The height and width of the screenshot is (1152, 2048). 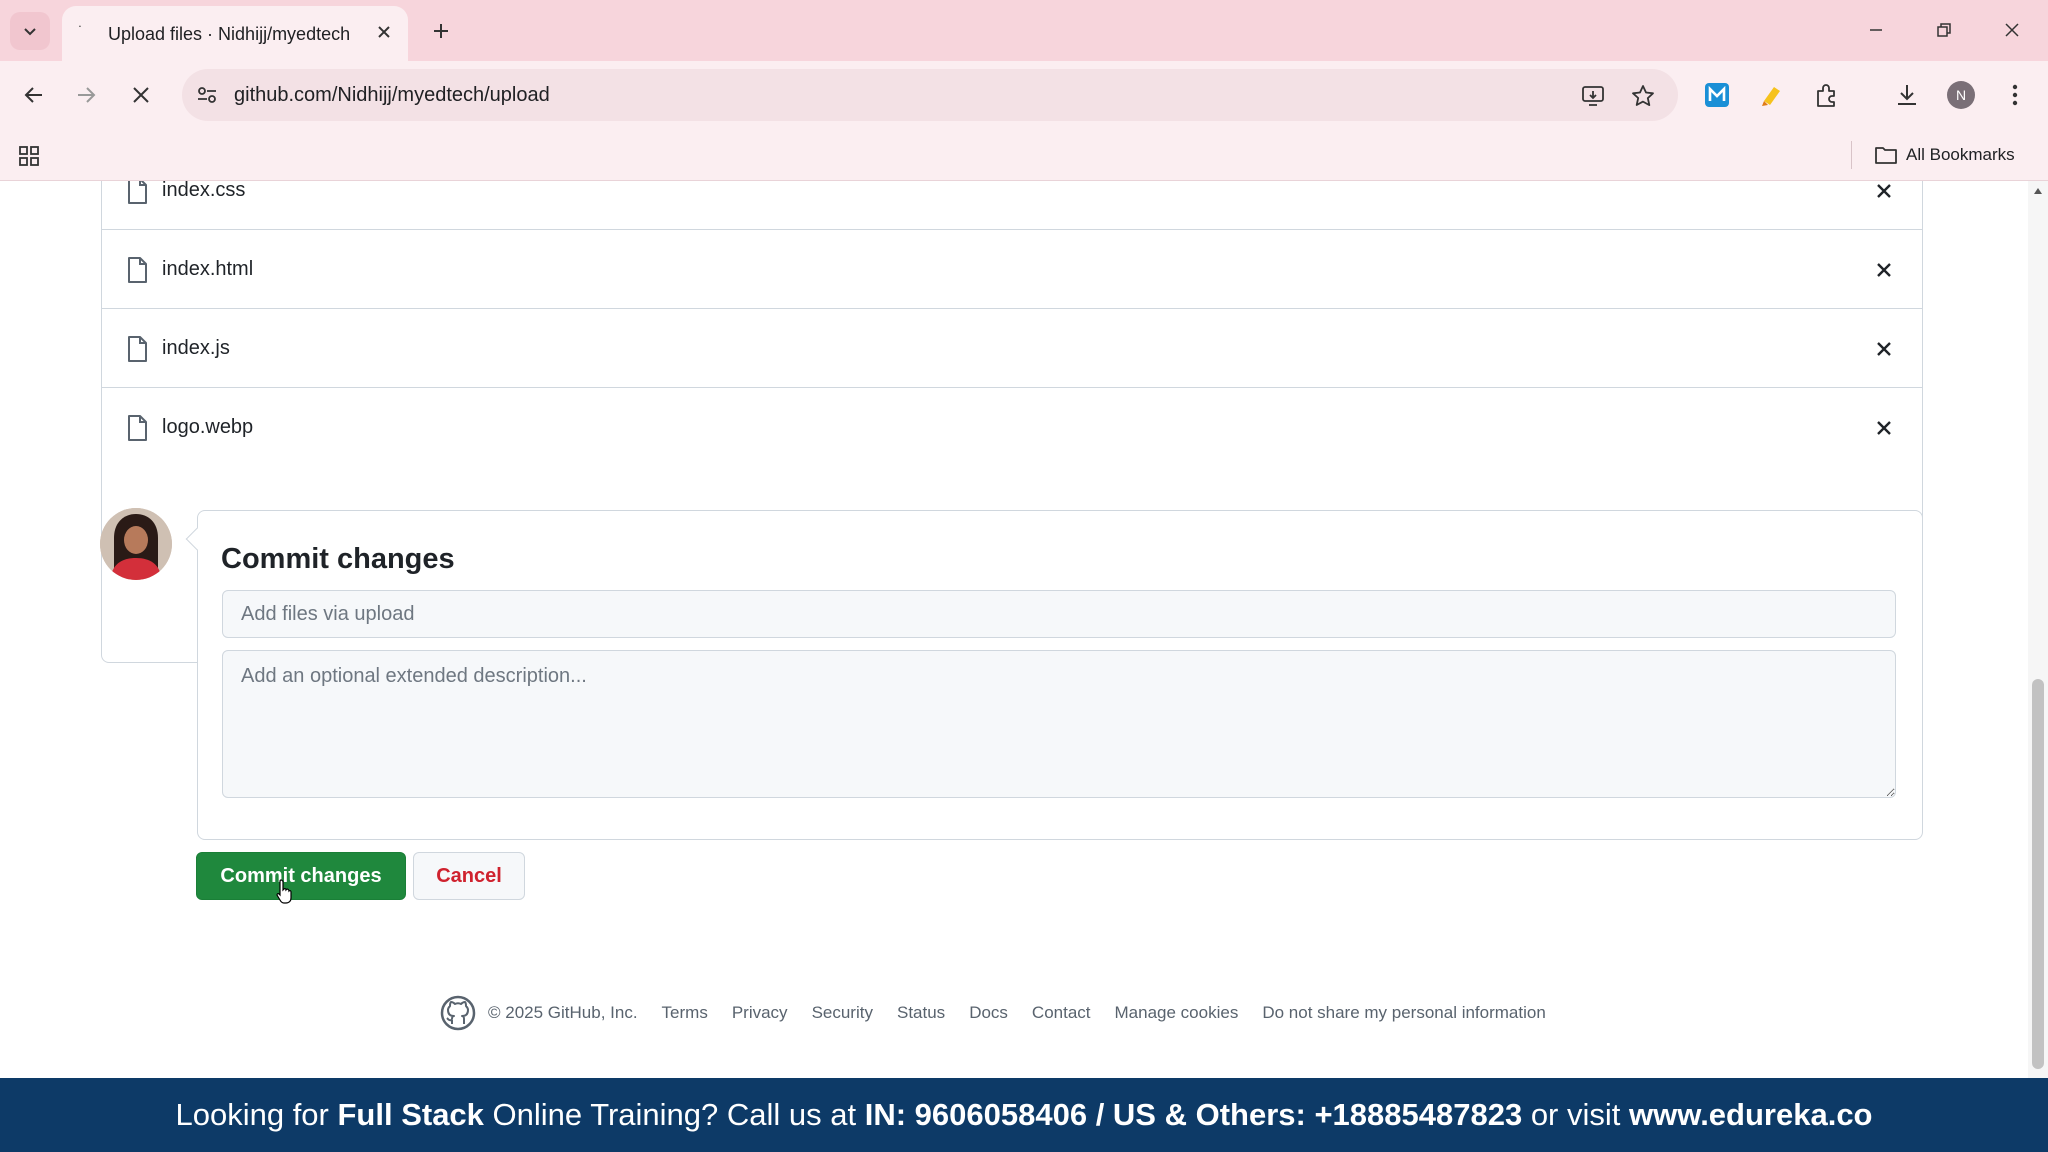 I want to click on file-name: logo.webp, so click(x=208, y=427).